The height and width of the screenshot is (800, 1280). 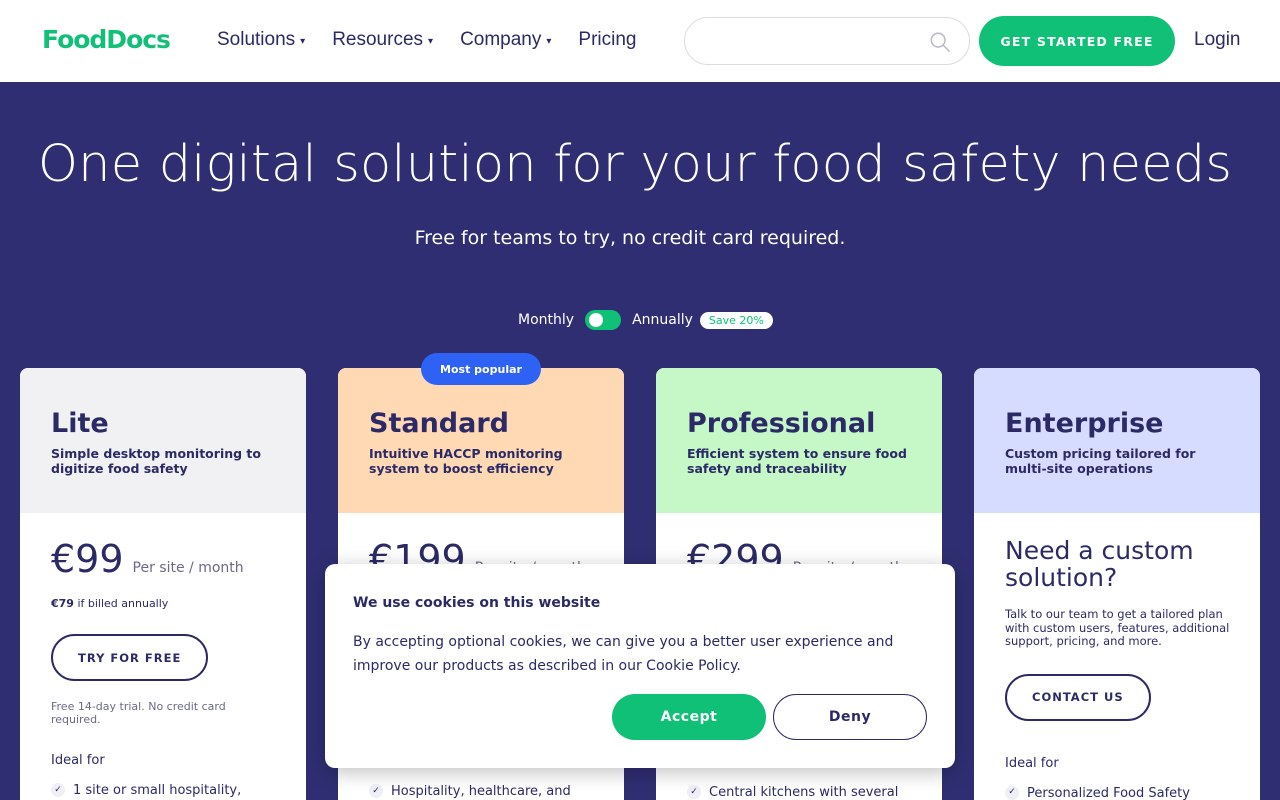 What do you see at coordinates (188, 568) in the screenshot?
I see `price-unit: Per site / month` at bounding box center [188, 568].